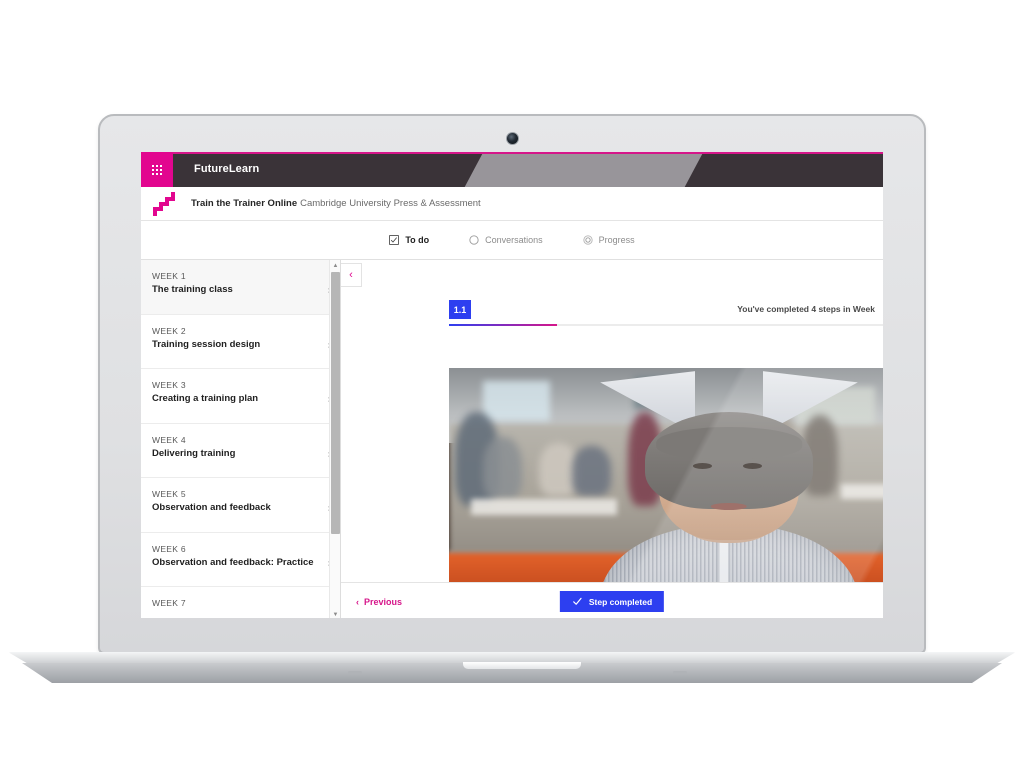  What do you see at coordinates (169, 276) in the screenshot?
I see `week-label: WEEK 1` at bounding box center [169, 276].